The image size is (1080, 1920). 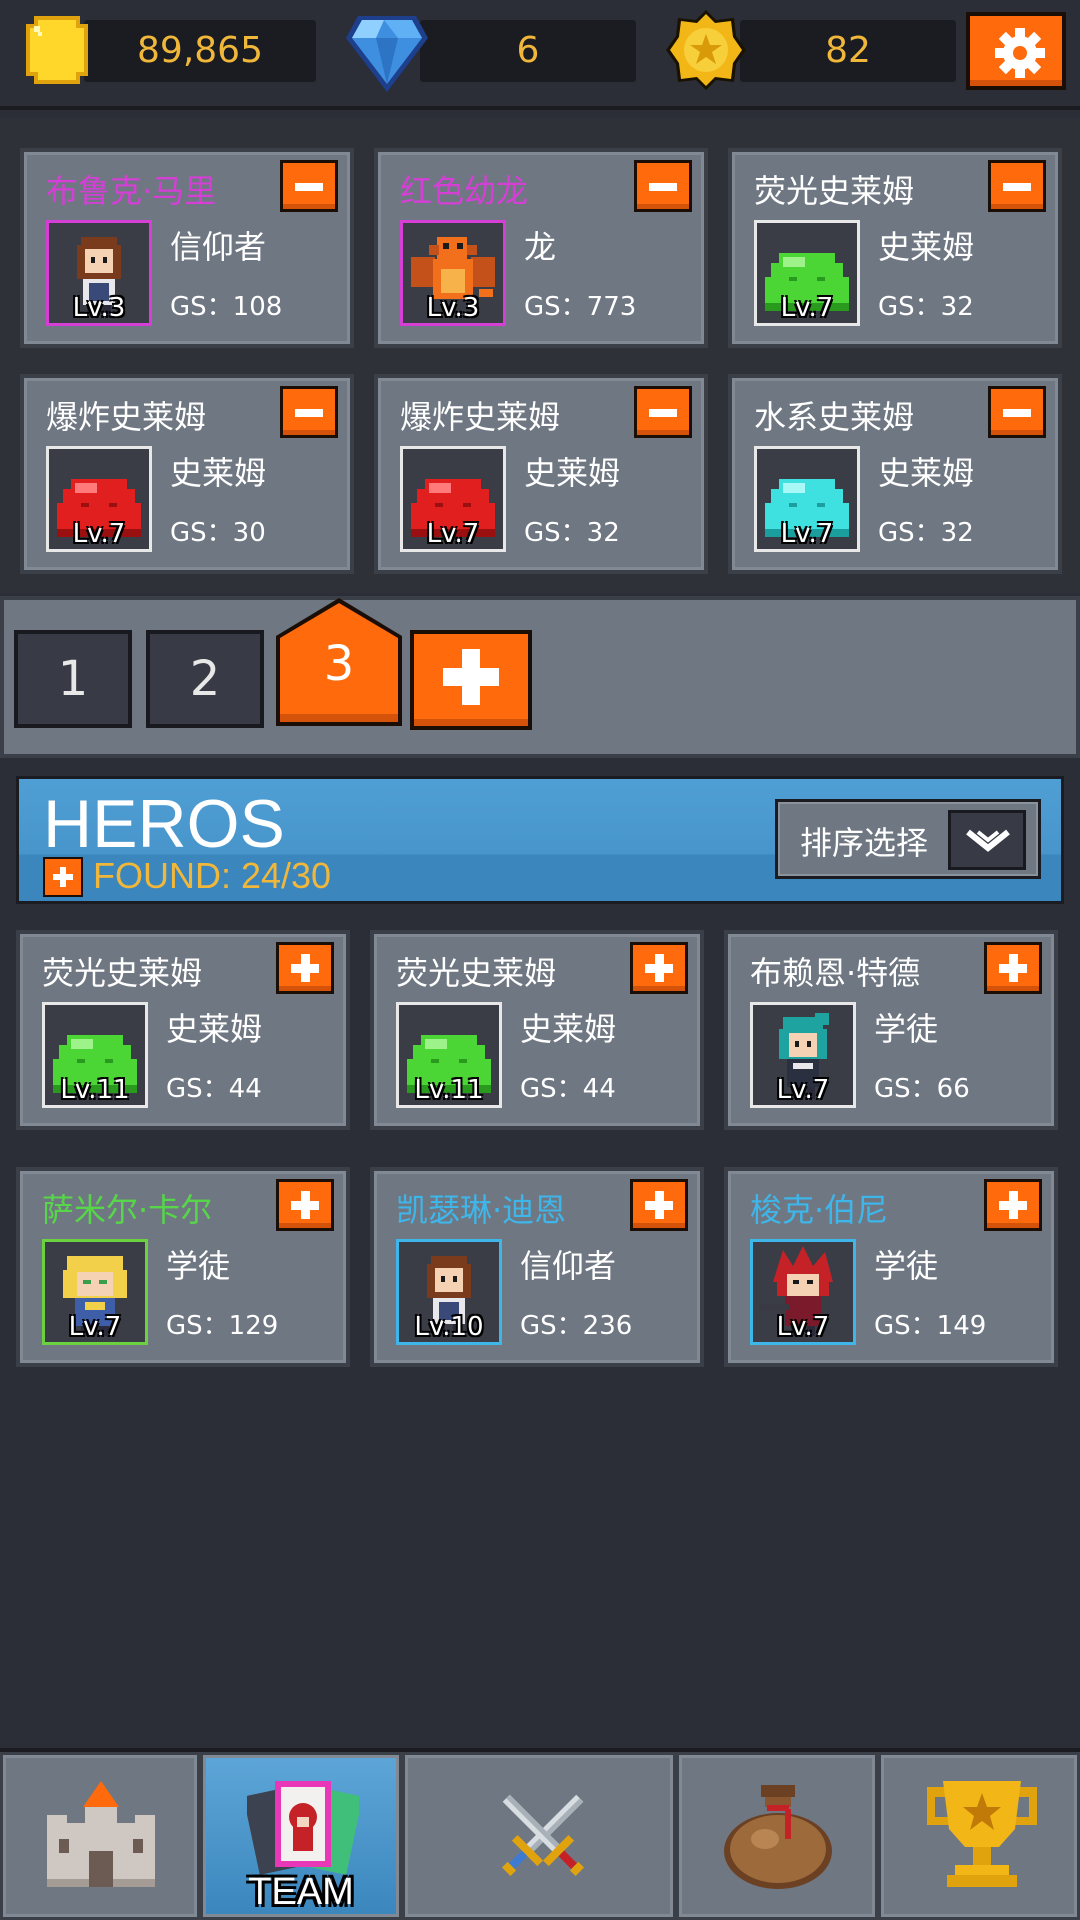 I want to click on team-tab-3-label: 3, so click(x=339, y=664).